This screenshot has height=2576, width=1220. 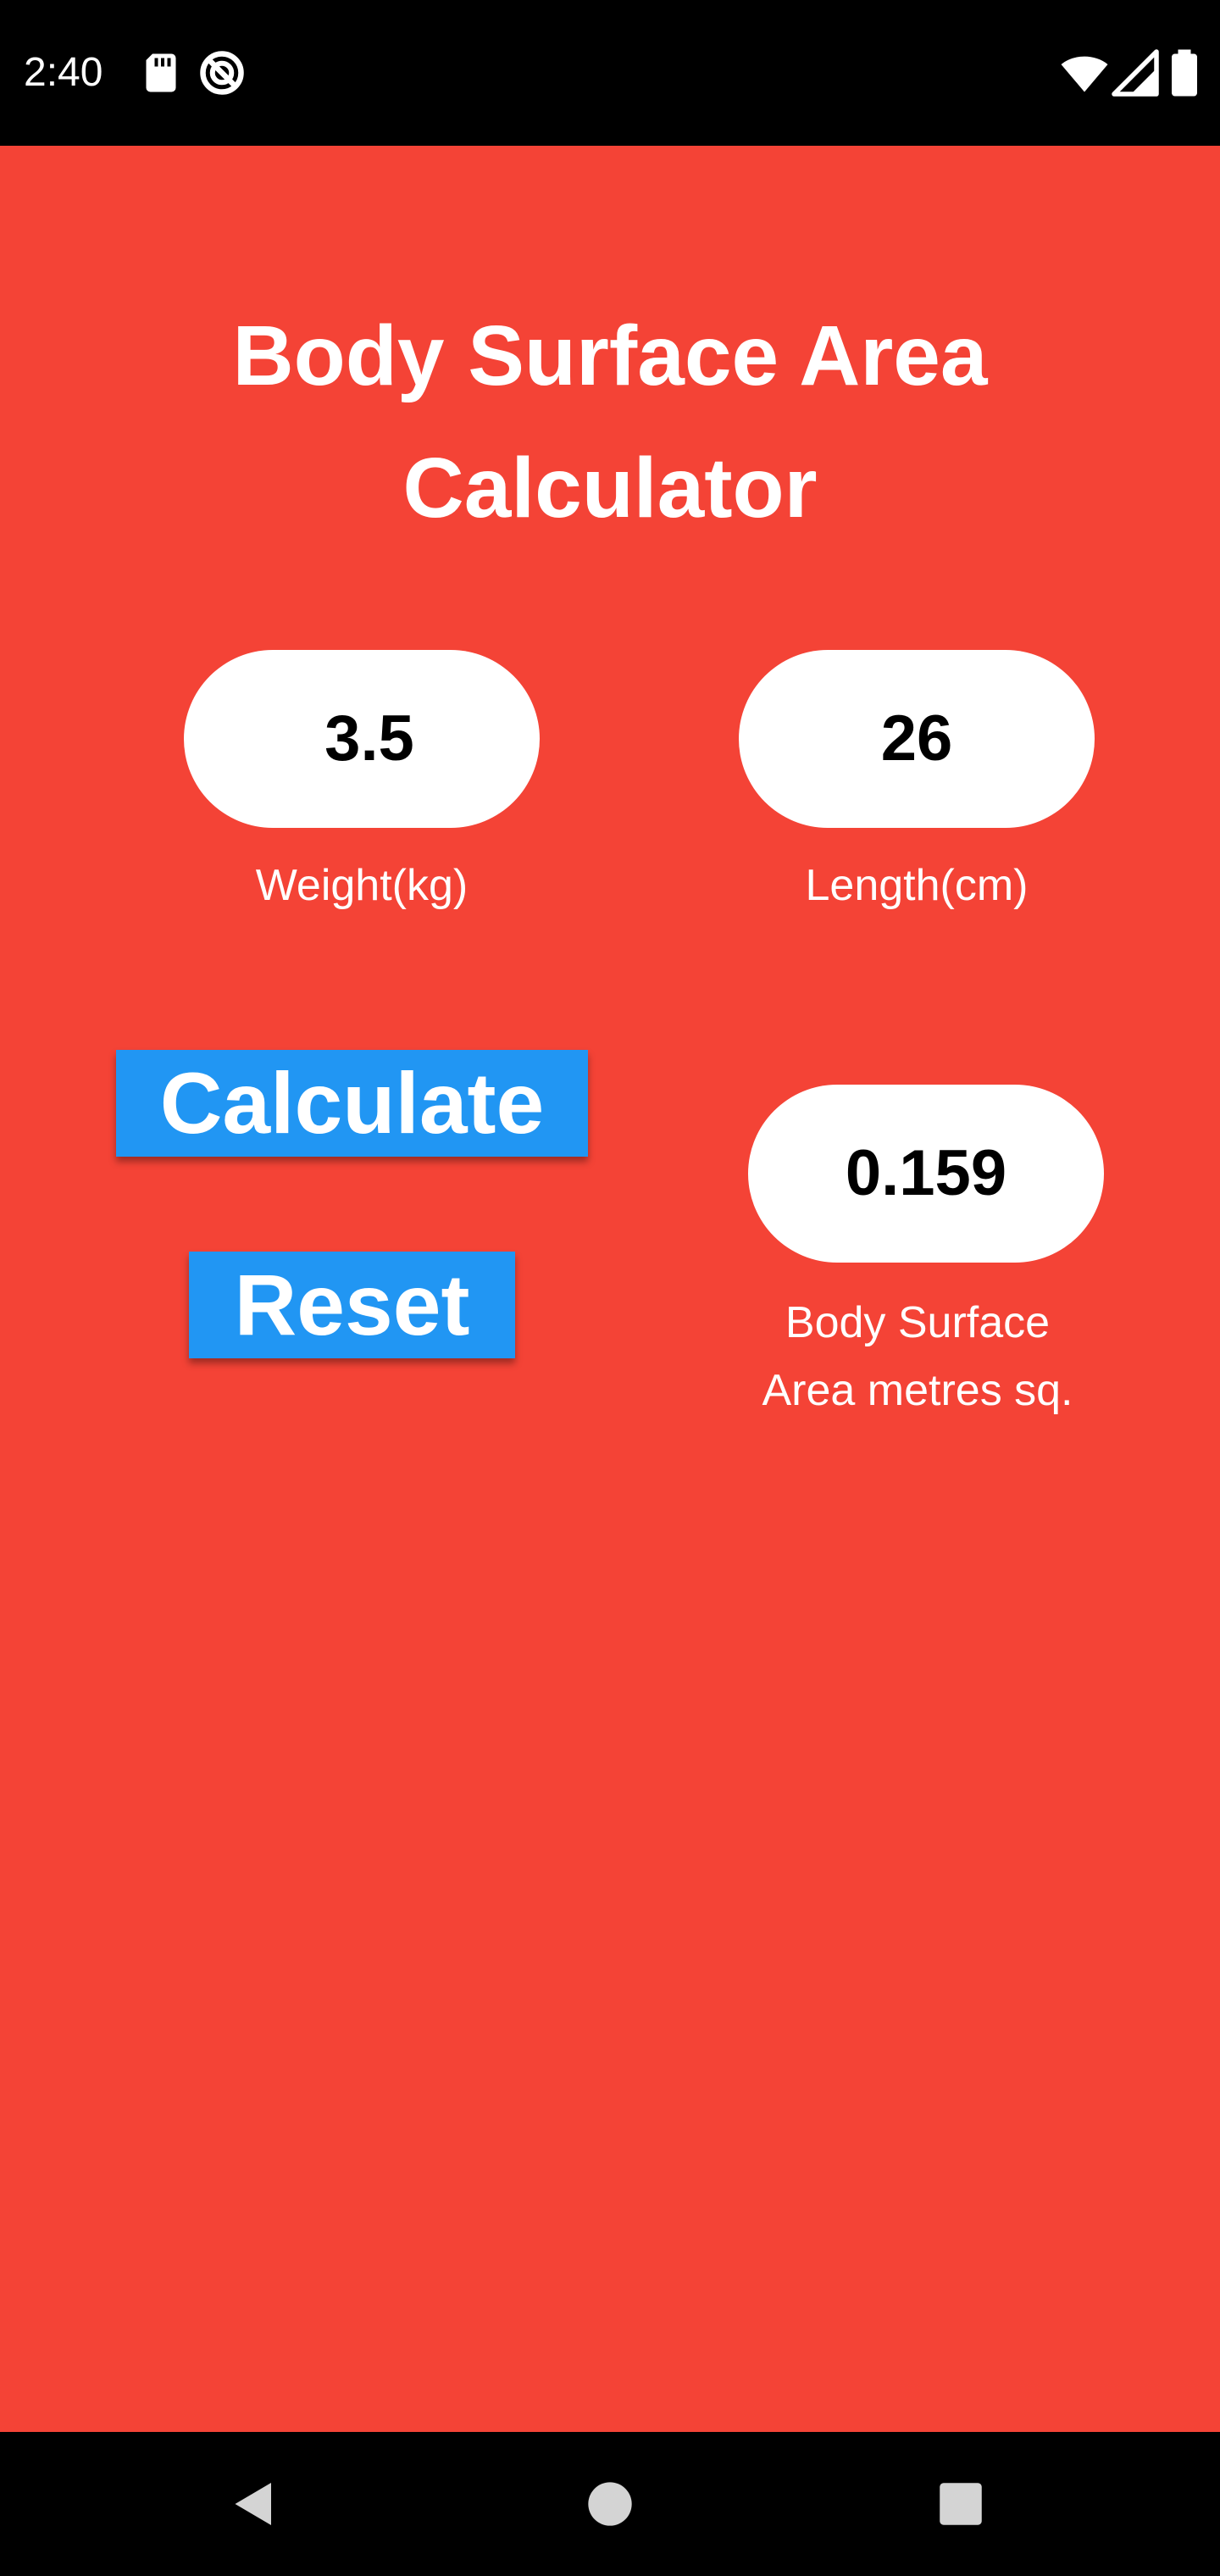 What do you see at coordinates (161, 72) in the screenshot?
I see `sd-card-icon` at bounding box center [161, 72].